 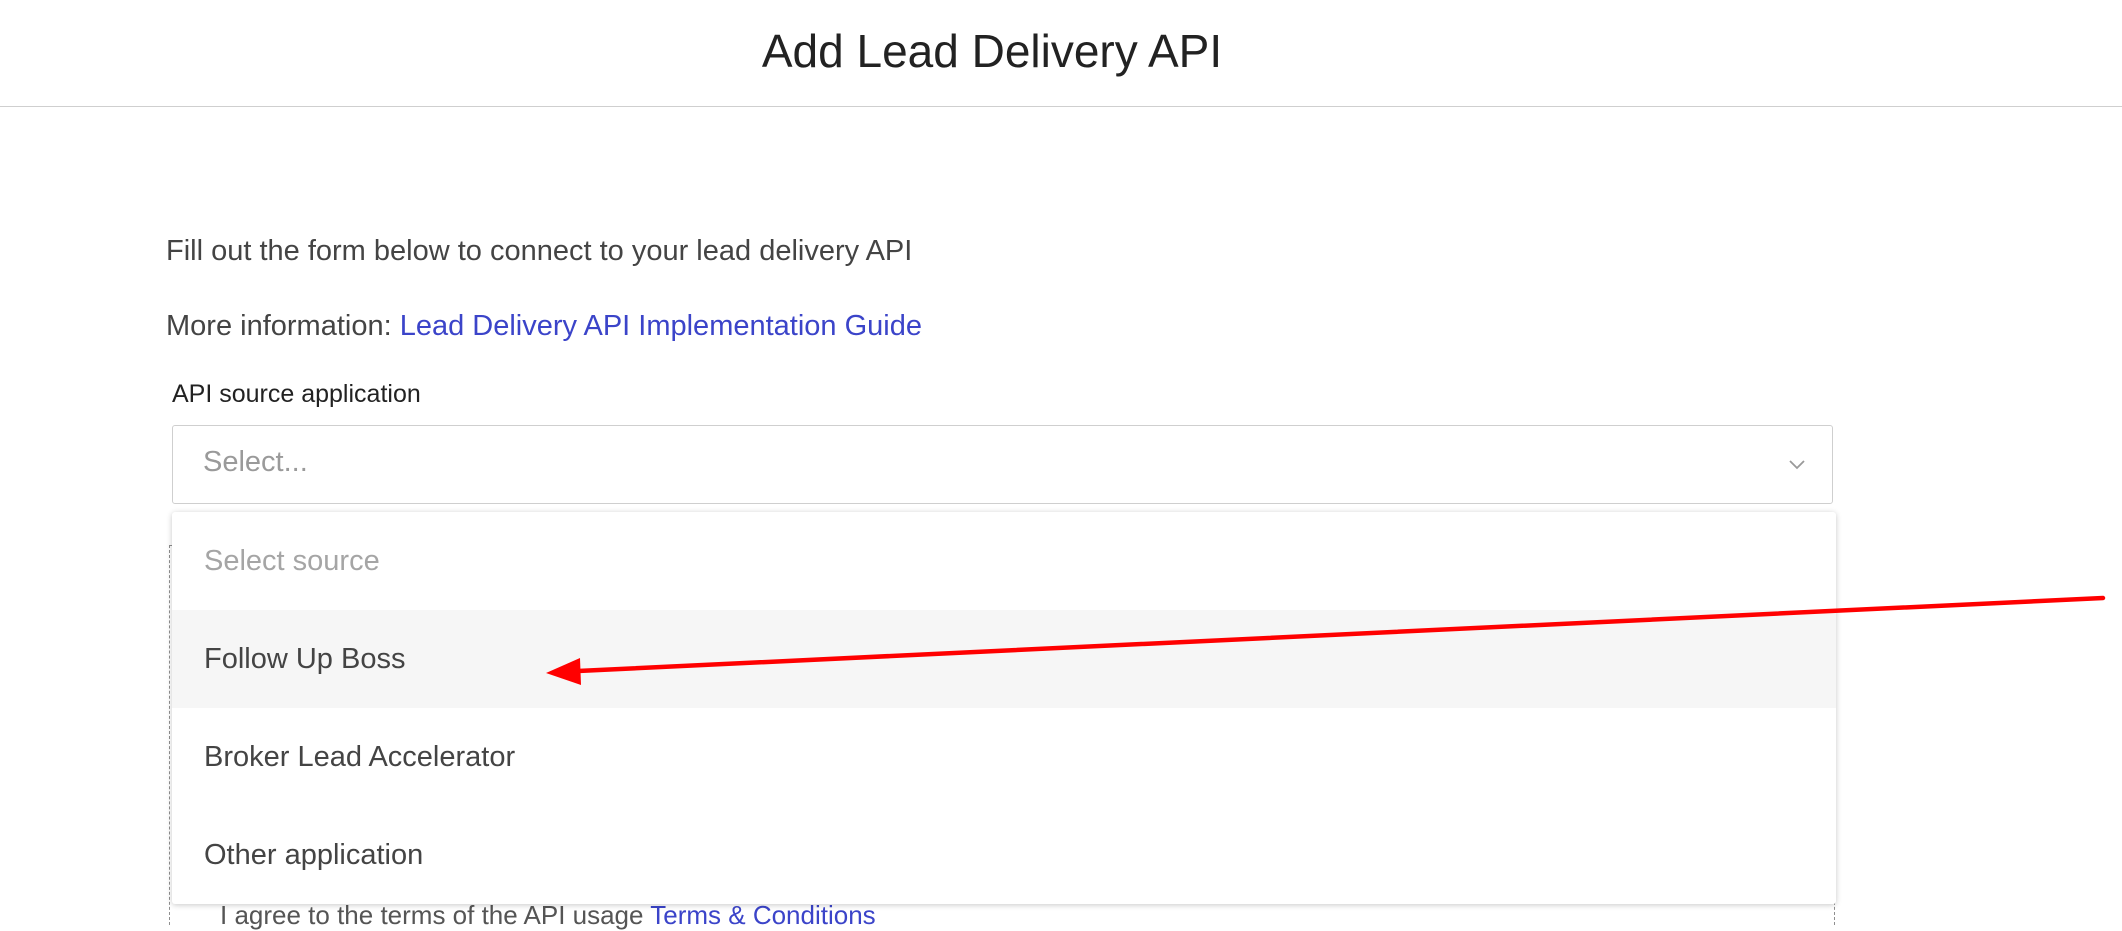 What do you see at coordinates (1797, 465) in the screenshot?
I see `chevron-down-icon` at bounding box center [1797, 465].